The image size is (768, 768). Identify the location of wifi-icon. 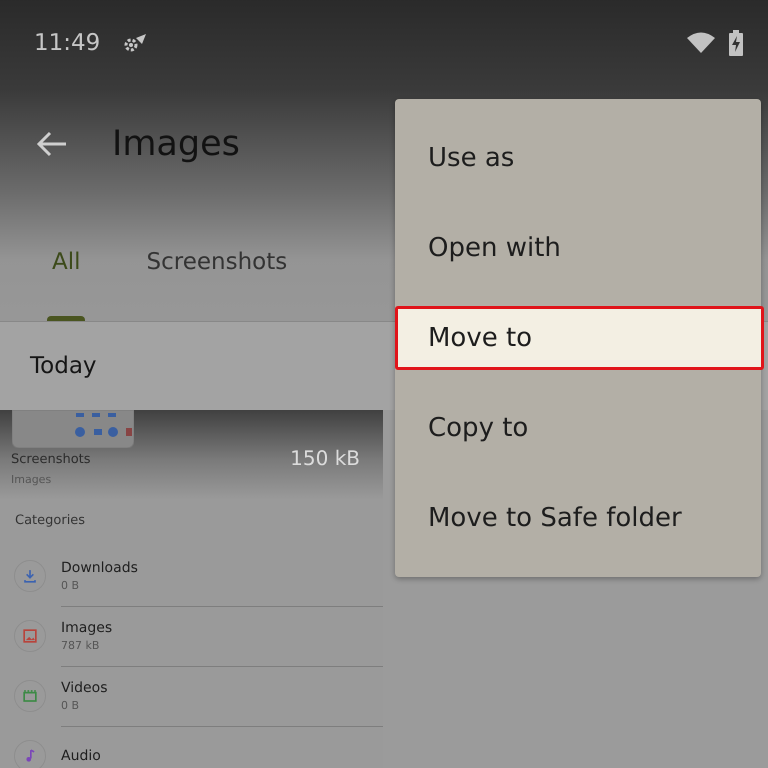
(701, 42).